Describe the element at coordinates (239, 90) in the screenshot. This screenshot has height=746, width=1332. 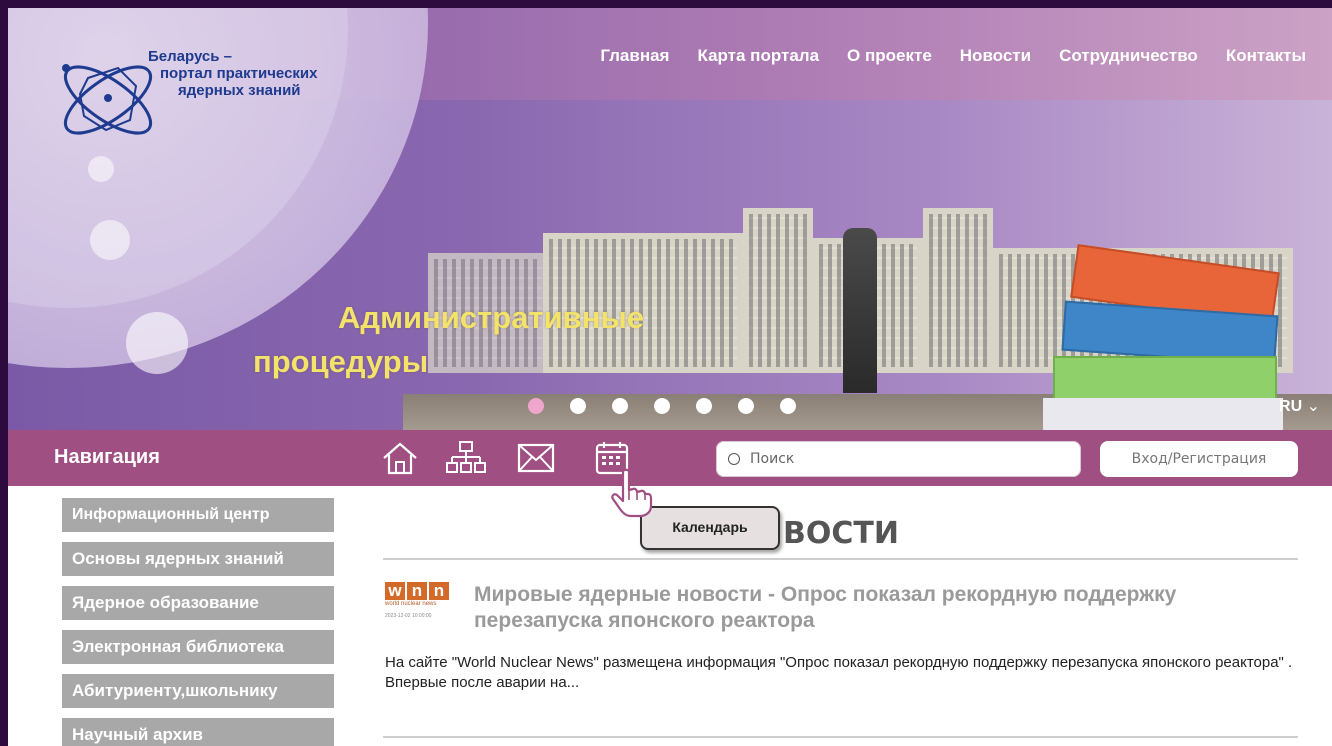
I see `logo-line-3: ядерных знаний` at that location.